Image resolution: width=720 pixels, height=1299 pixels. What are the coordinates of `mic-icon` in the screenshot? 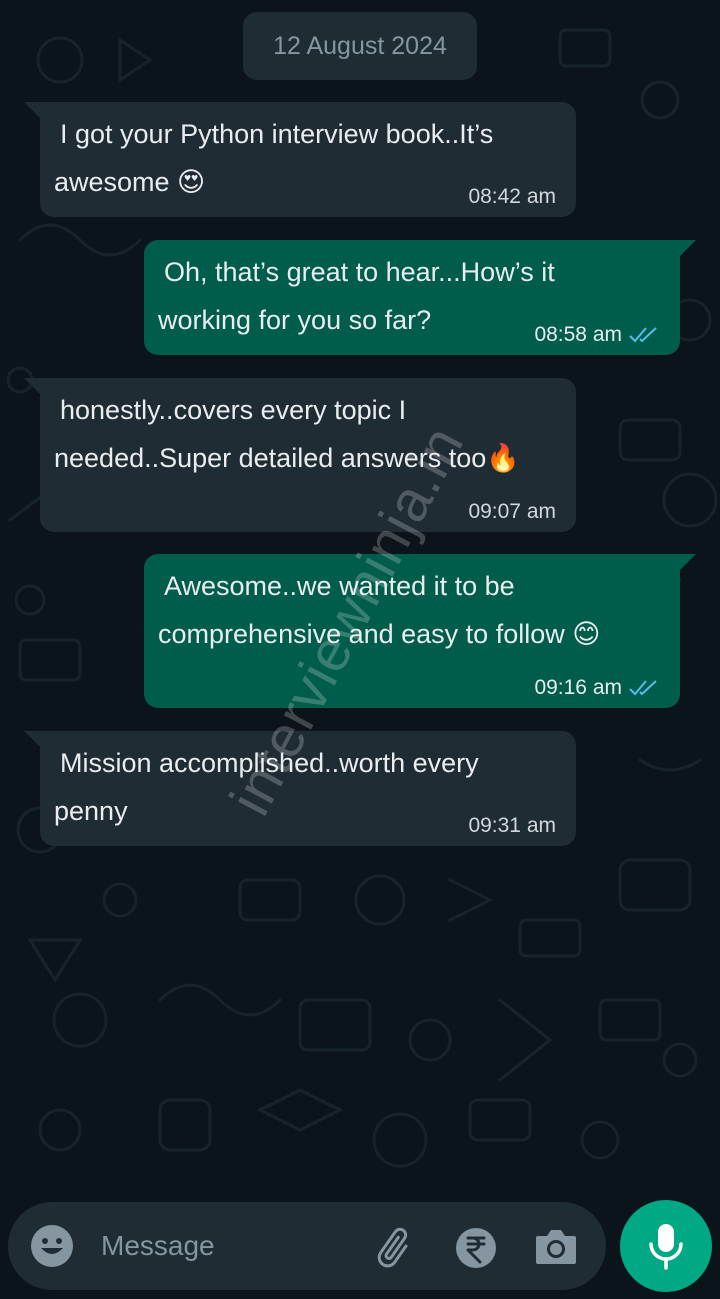 It's located at (666, 1247).